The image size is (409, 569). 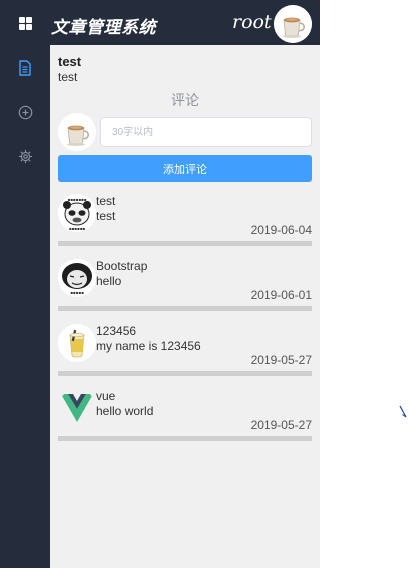 What do you see at coordinates (252, 22) in the screenshot?
I see `username: root` at bounding box center [252, 22].